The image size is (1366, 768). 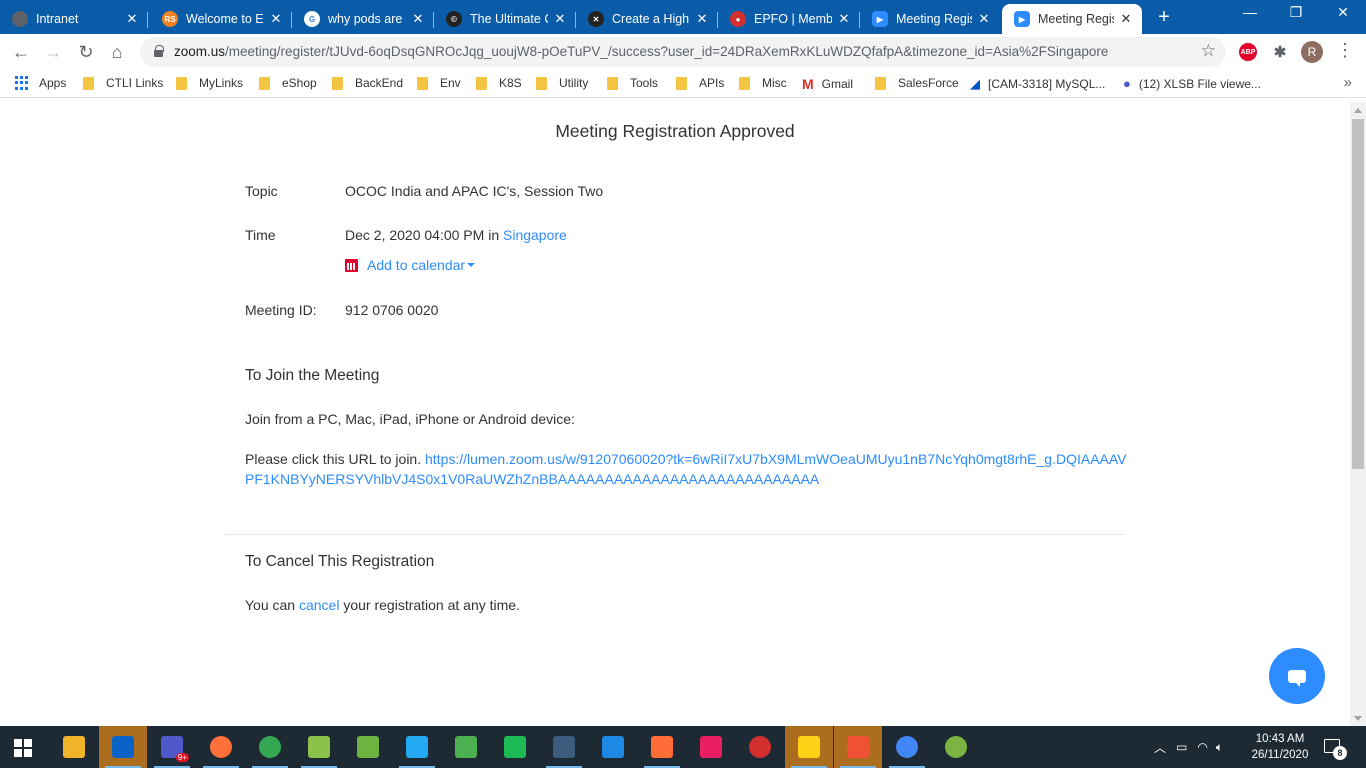 I want to click on time-label: Time, so click(x=260, y=235).